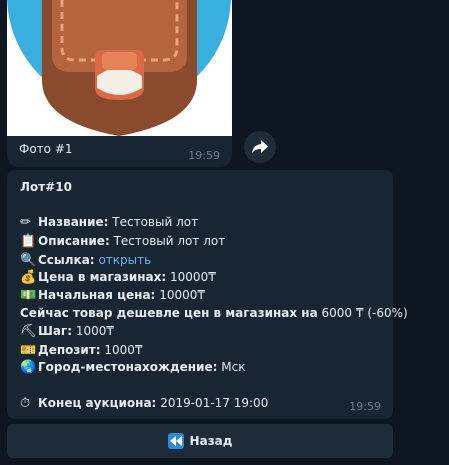  What do you see at coordinates (109, 222) in the screenshot?
I see `lot-name-row: ✏ Название: Тестовый лот` at bounding box center [109, 222].